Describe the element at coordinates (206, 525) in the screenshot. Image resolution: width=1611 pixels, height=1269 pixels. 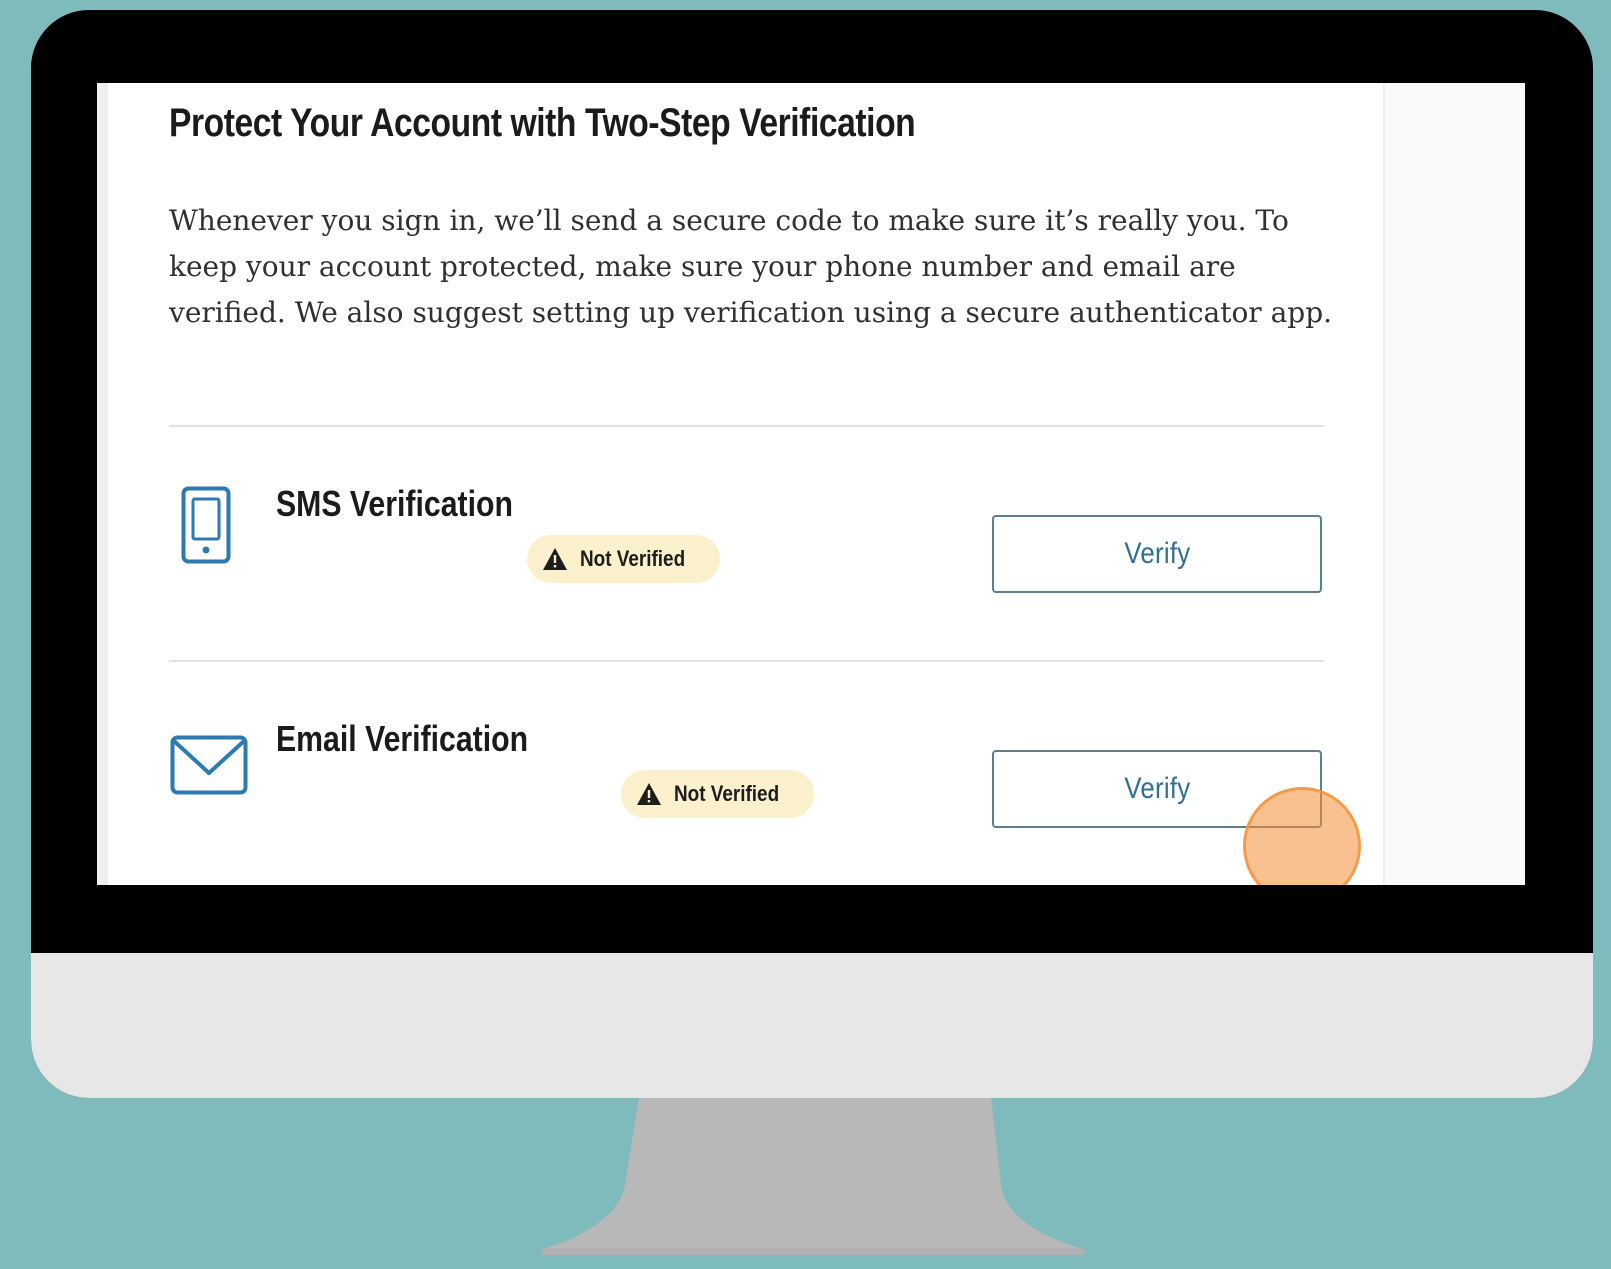
I see `phone-icon` at that location.